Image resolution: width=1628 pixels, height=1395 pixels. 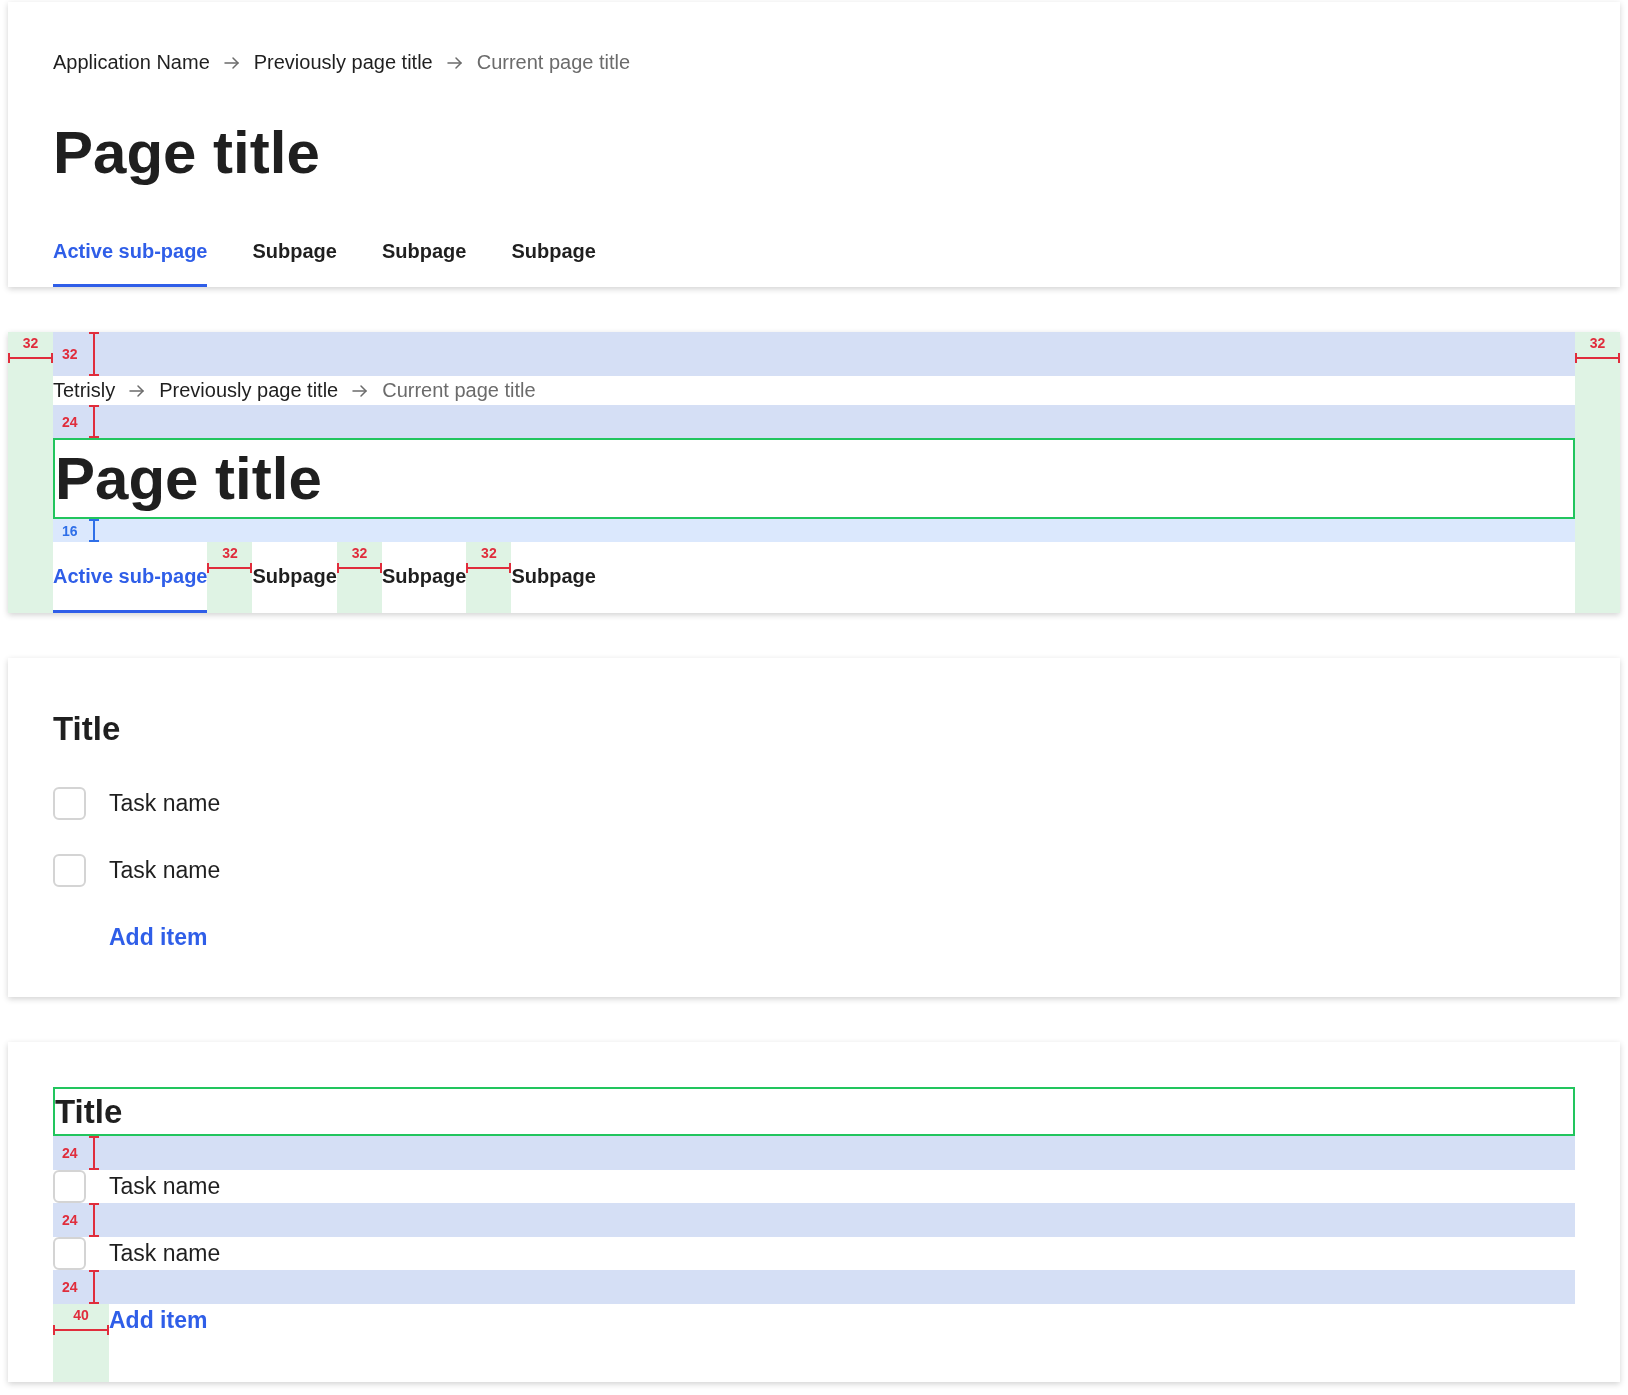 What do you see at coordinates (130, 252) in the screenshot?
I see `tab: Active sub-page` at bounding box center [130, 252].